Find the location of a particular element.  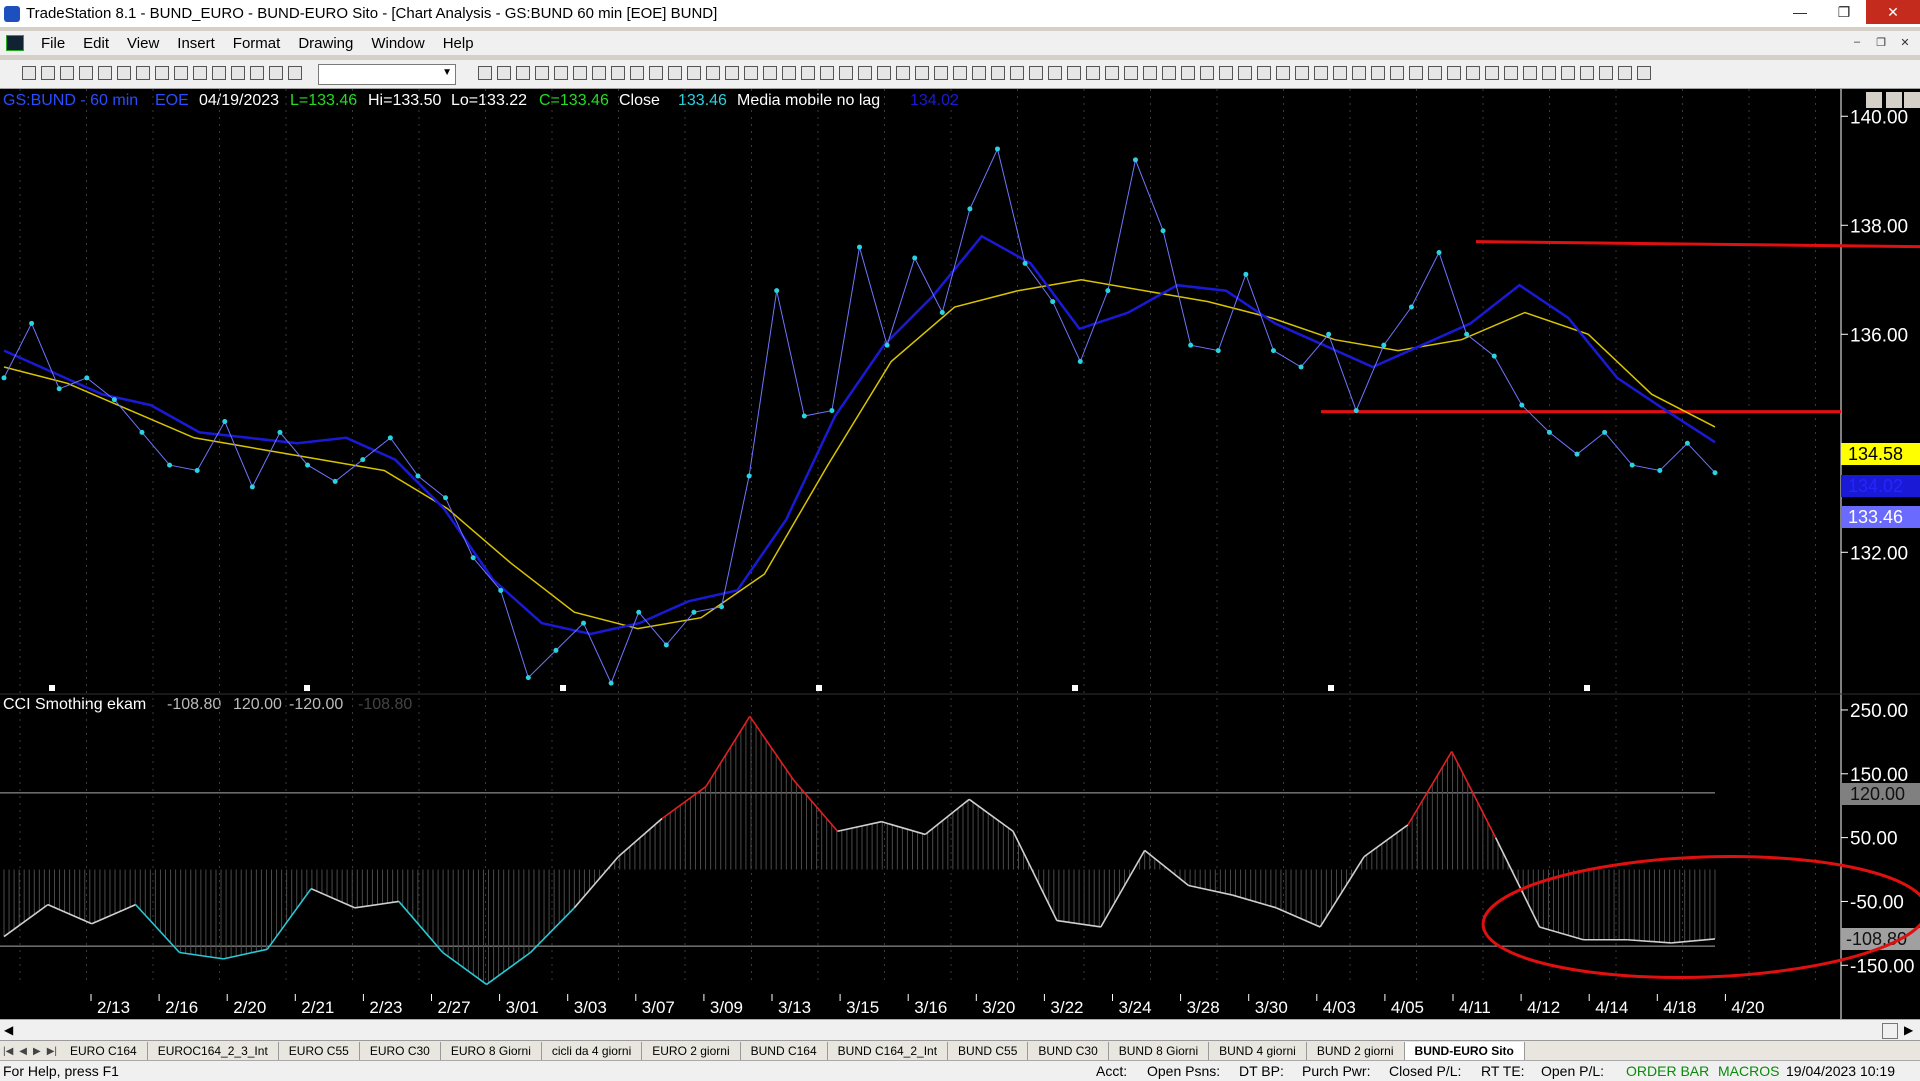

mdi-minimize-button: – is located at coordinates (1857, 42).